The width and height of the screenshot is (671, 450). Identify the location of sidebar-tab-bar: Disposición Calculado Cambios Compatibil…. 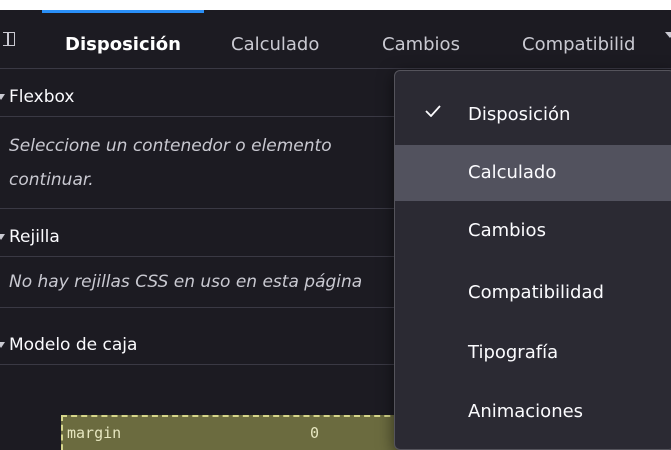
(335, 39).